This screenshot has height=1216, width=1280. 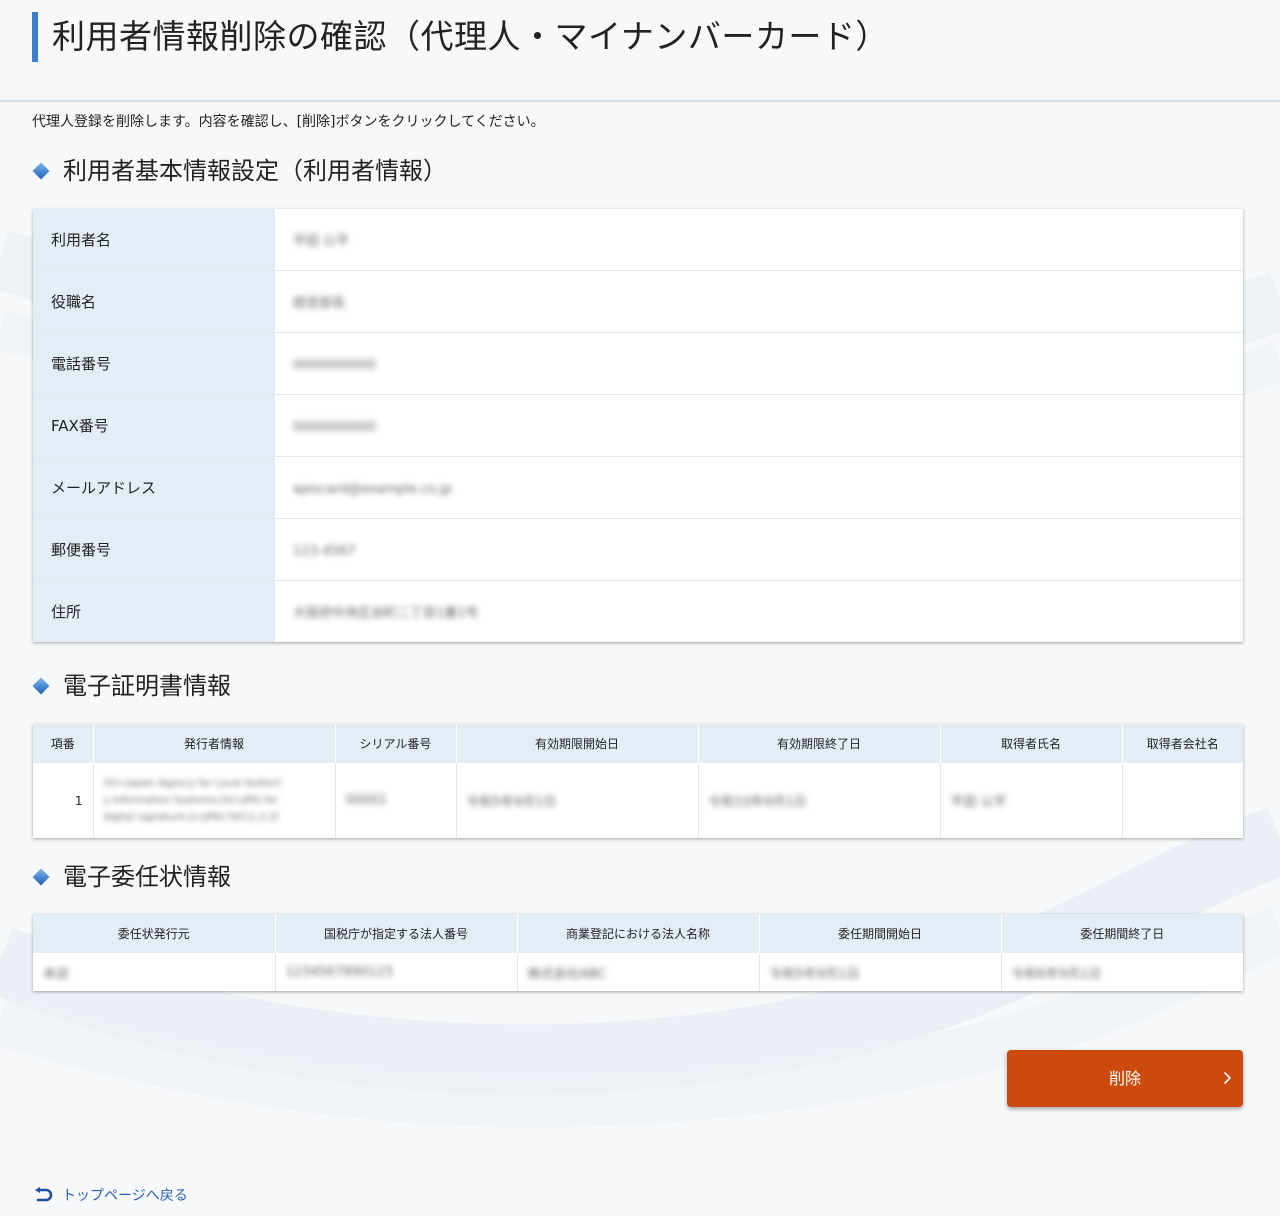 What do you see at coordinates (154, 240) in the screenshot?
I see `row-label: 利用者名` at bounding box center [154, 240].